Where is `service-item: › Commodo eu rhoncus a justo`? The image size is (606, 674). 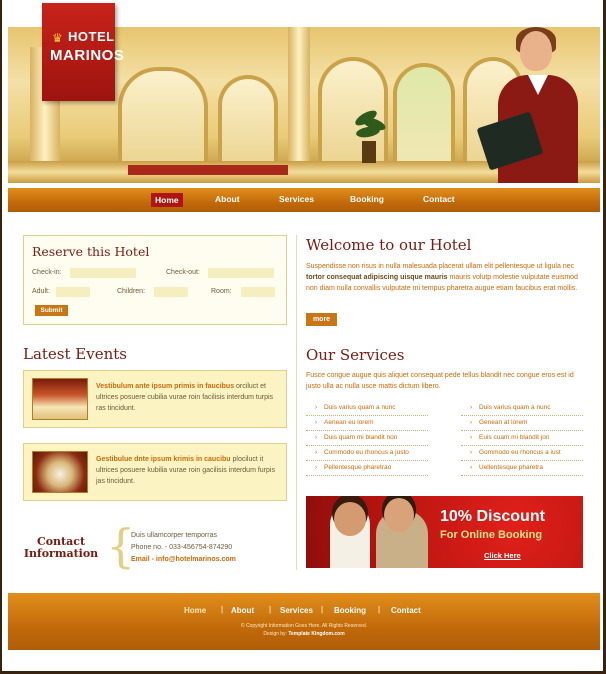 service-item: › Commodo eu rhoncus a justo is located at coordinates (367, 453).